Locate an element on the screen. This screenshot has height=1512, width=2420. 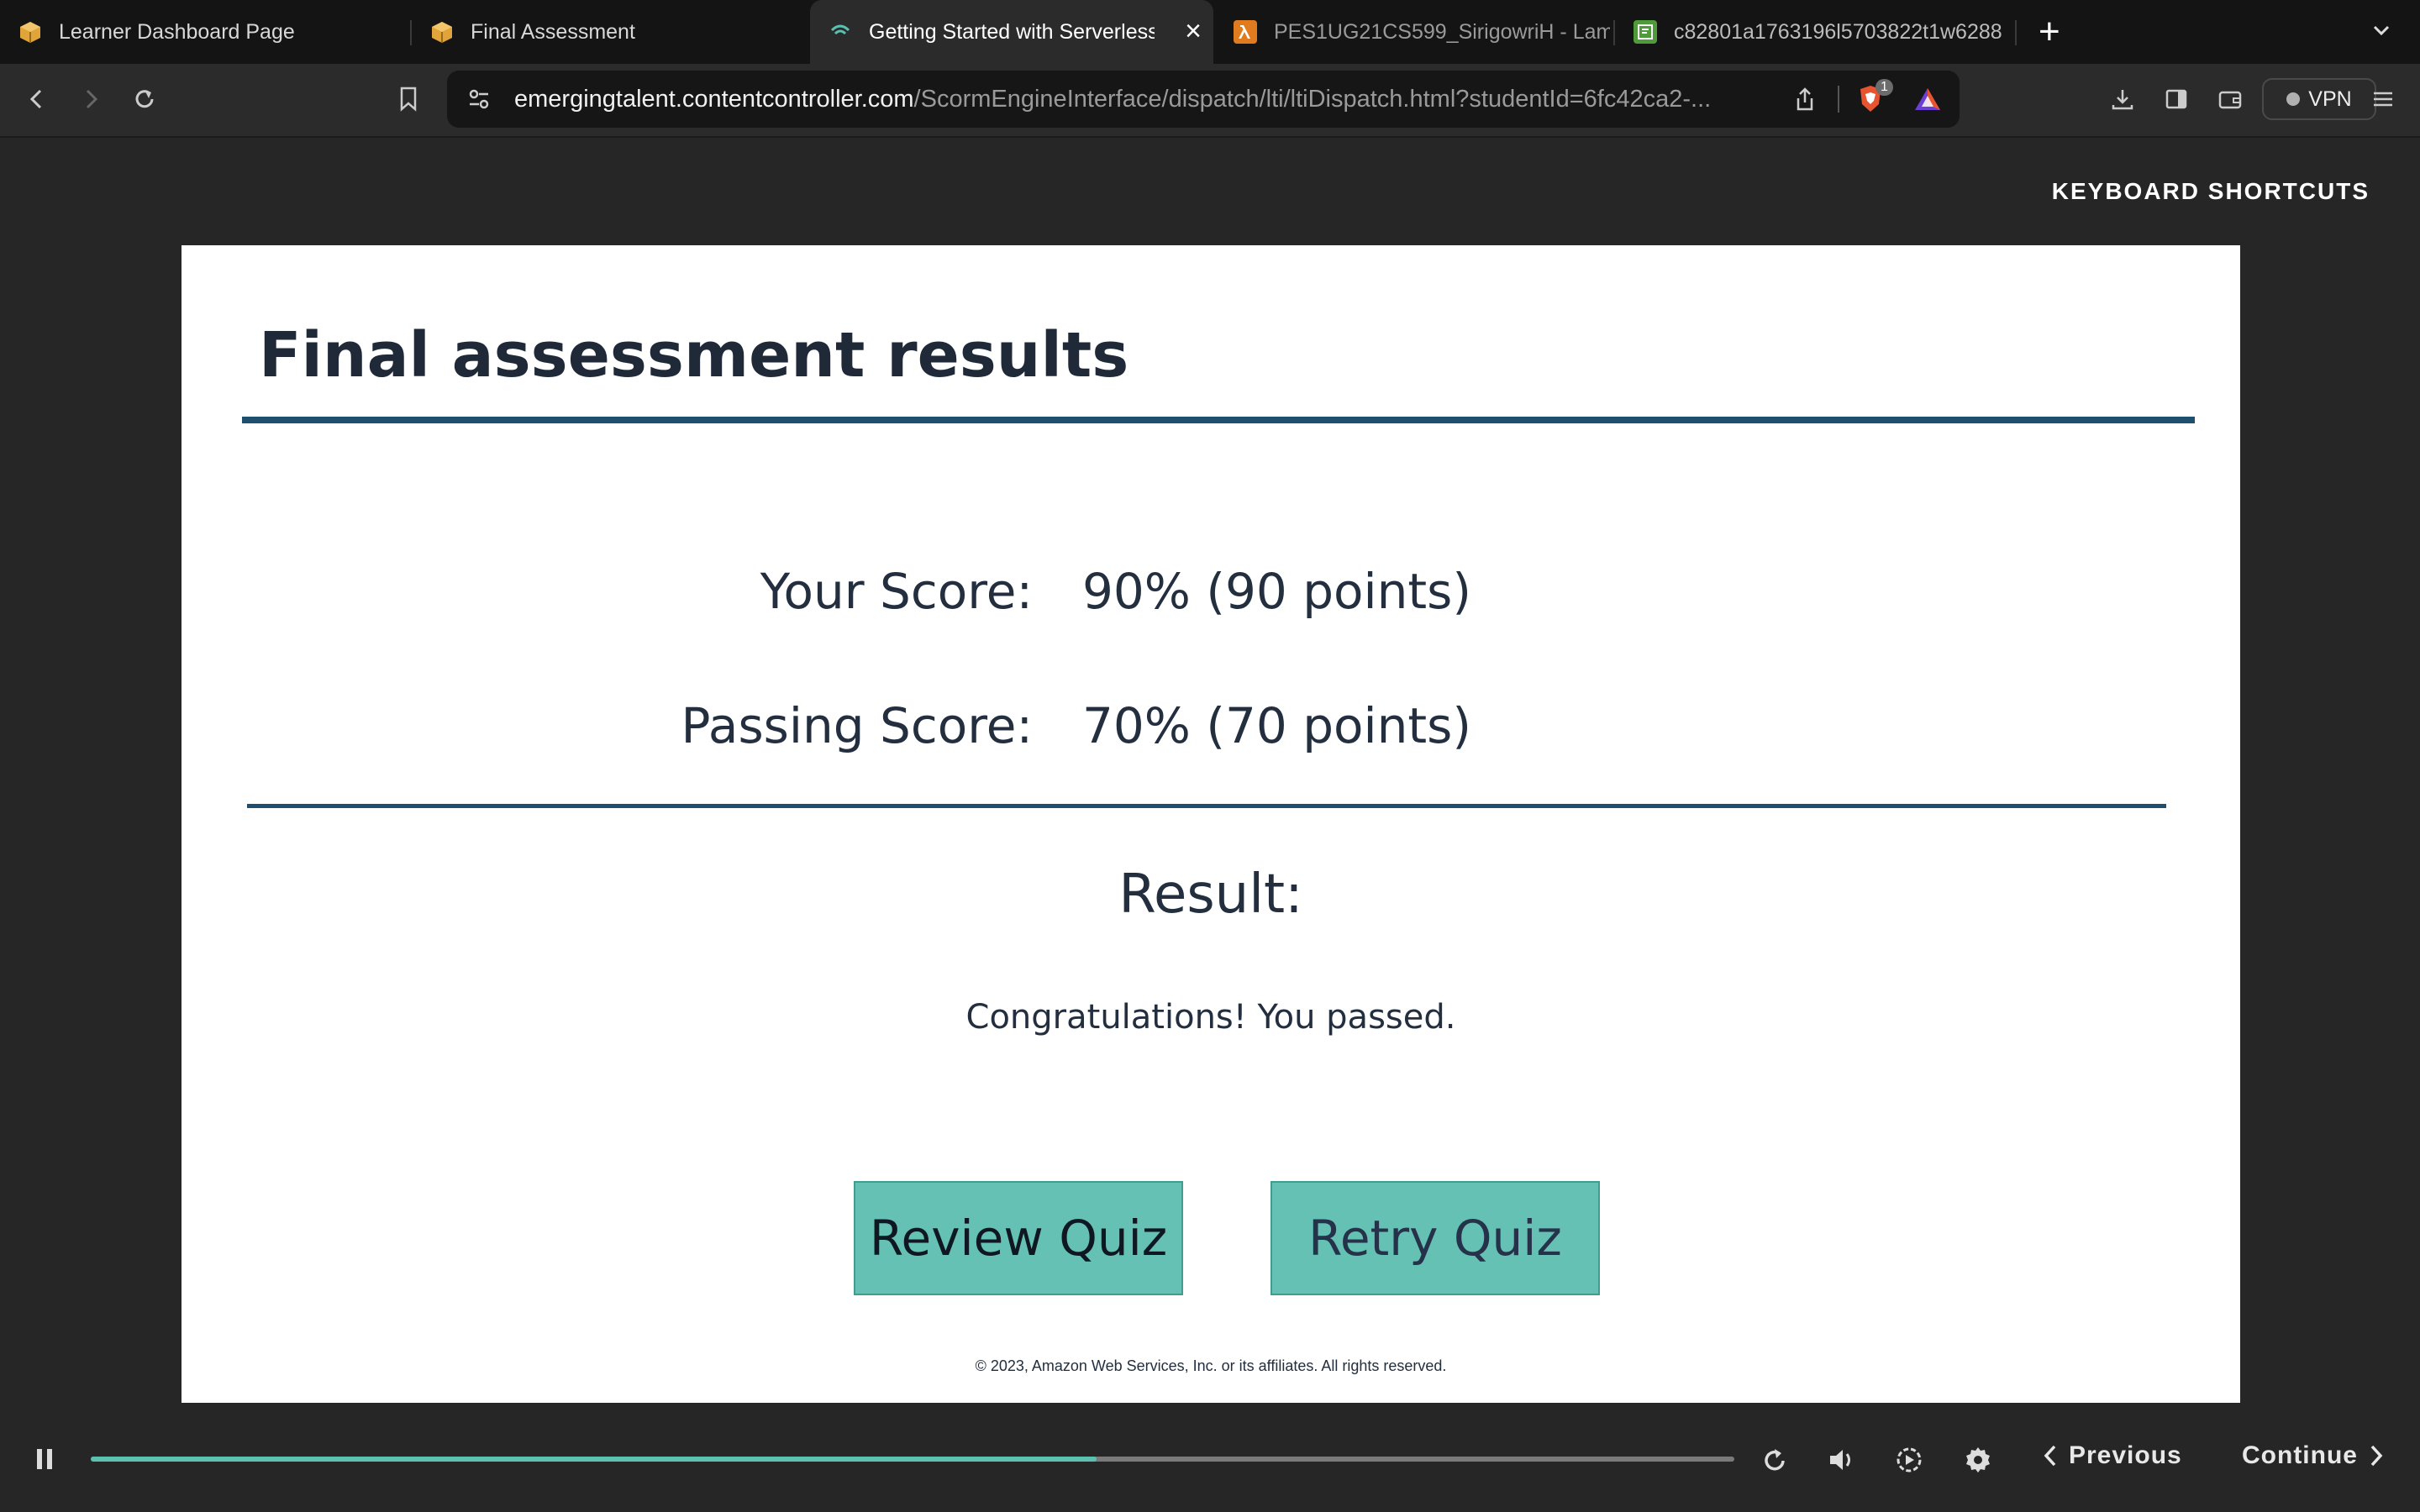
brave-shields-icon: 1 is located at coordinates (1873, 97).